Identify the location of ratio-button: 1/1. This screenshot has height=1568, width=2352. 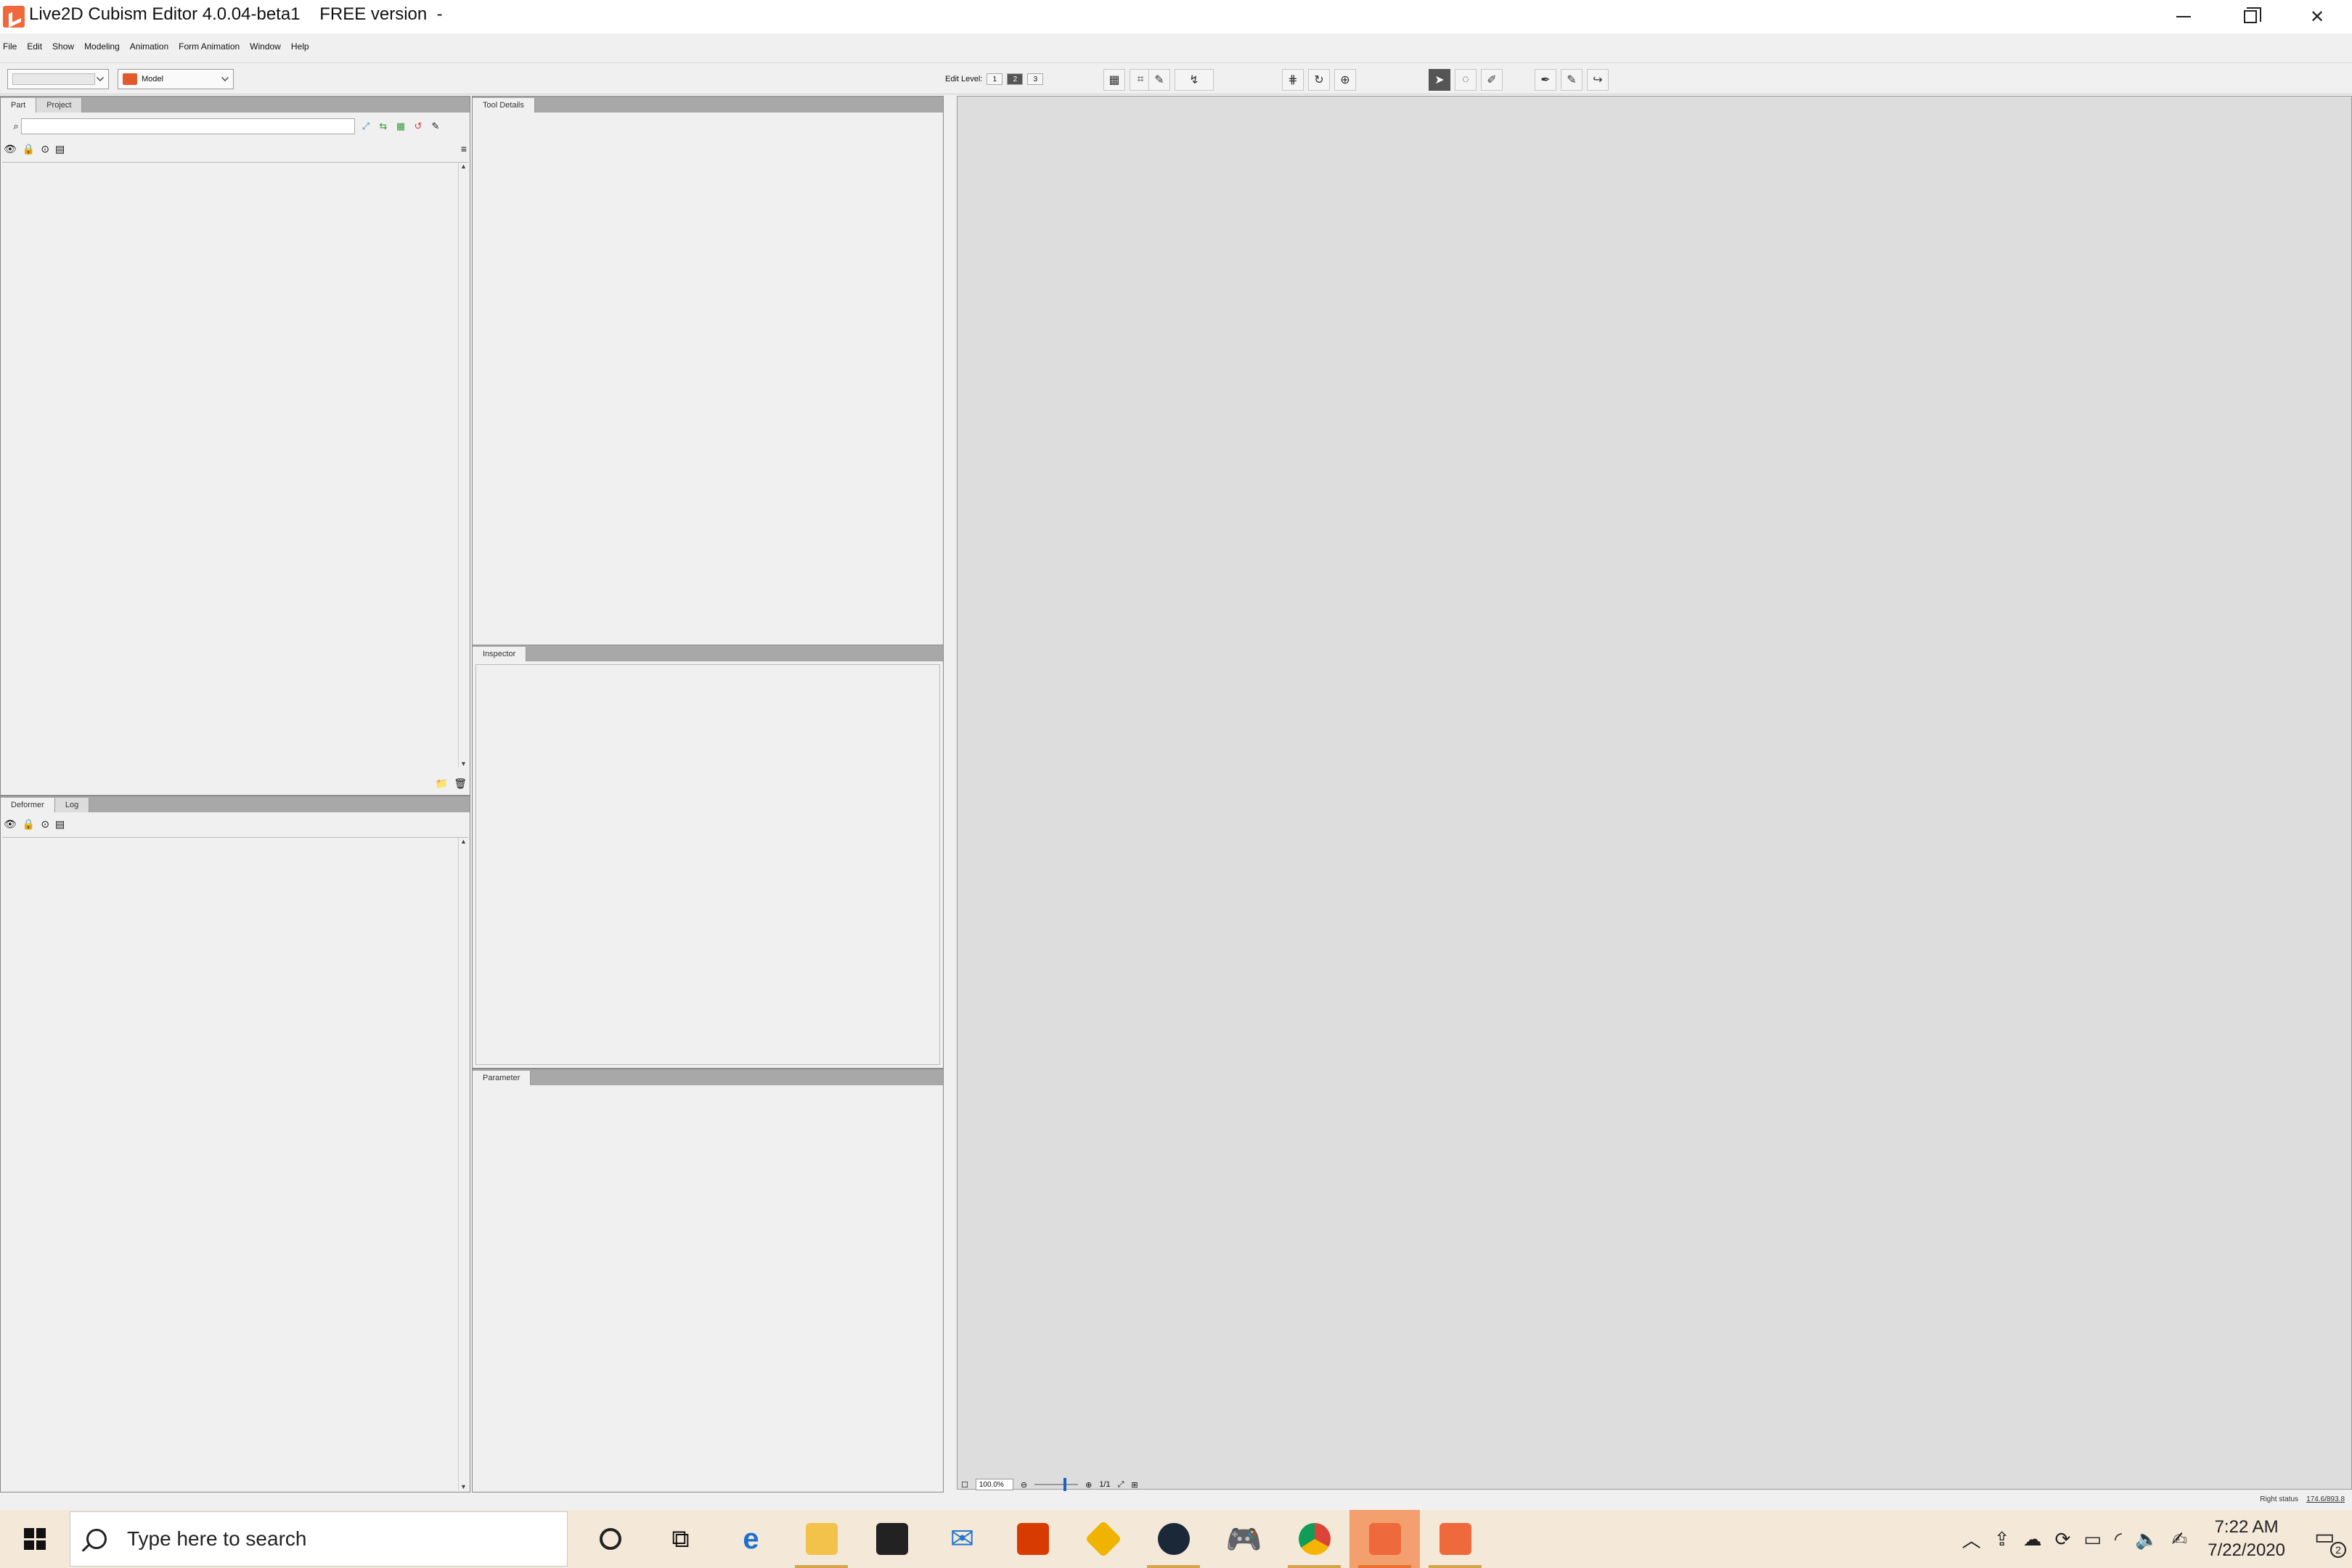
(1105, 1485).